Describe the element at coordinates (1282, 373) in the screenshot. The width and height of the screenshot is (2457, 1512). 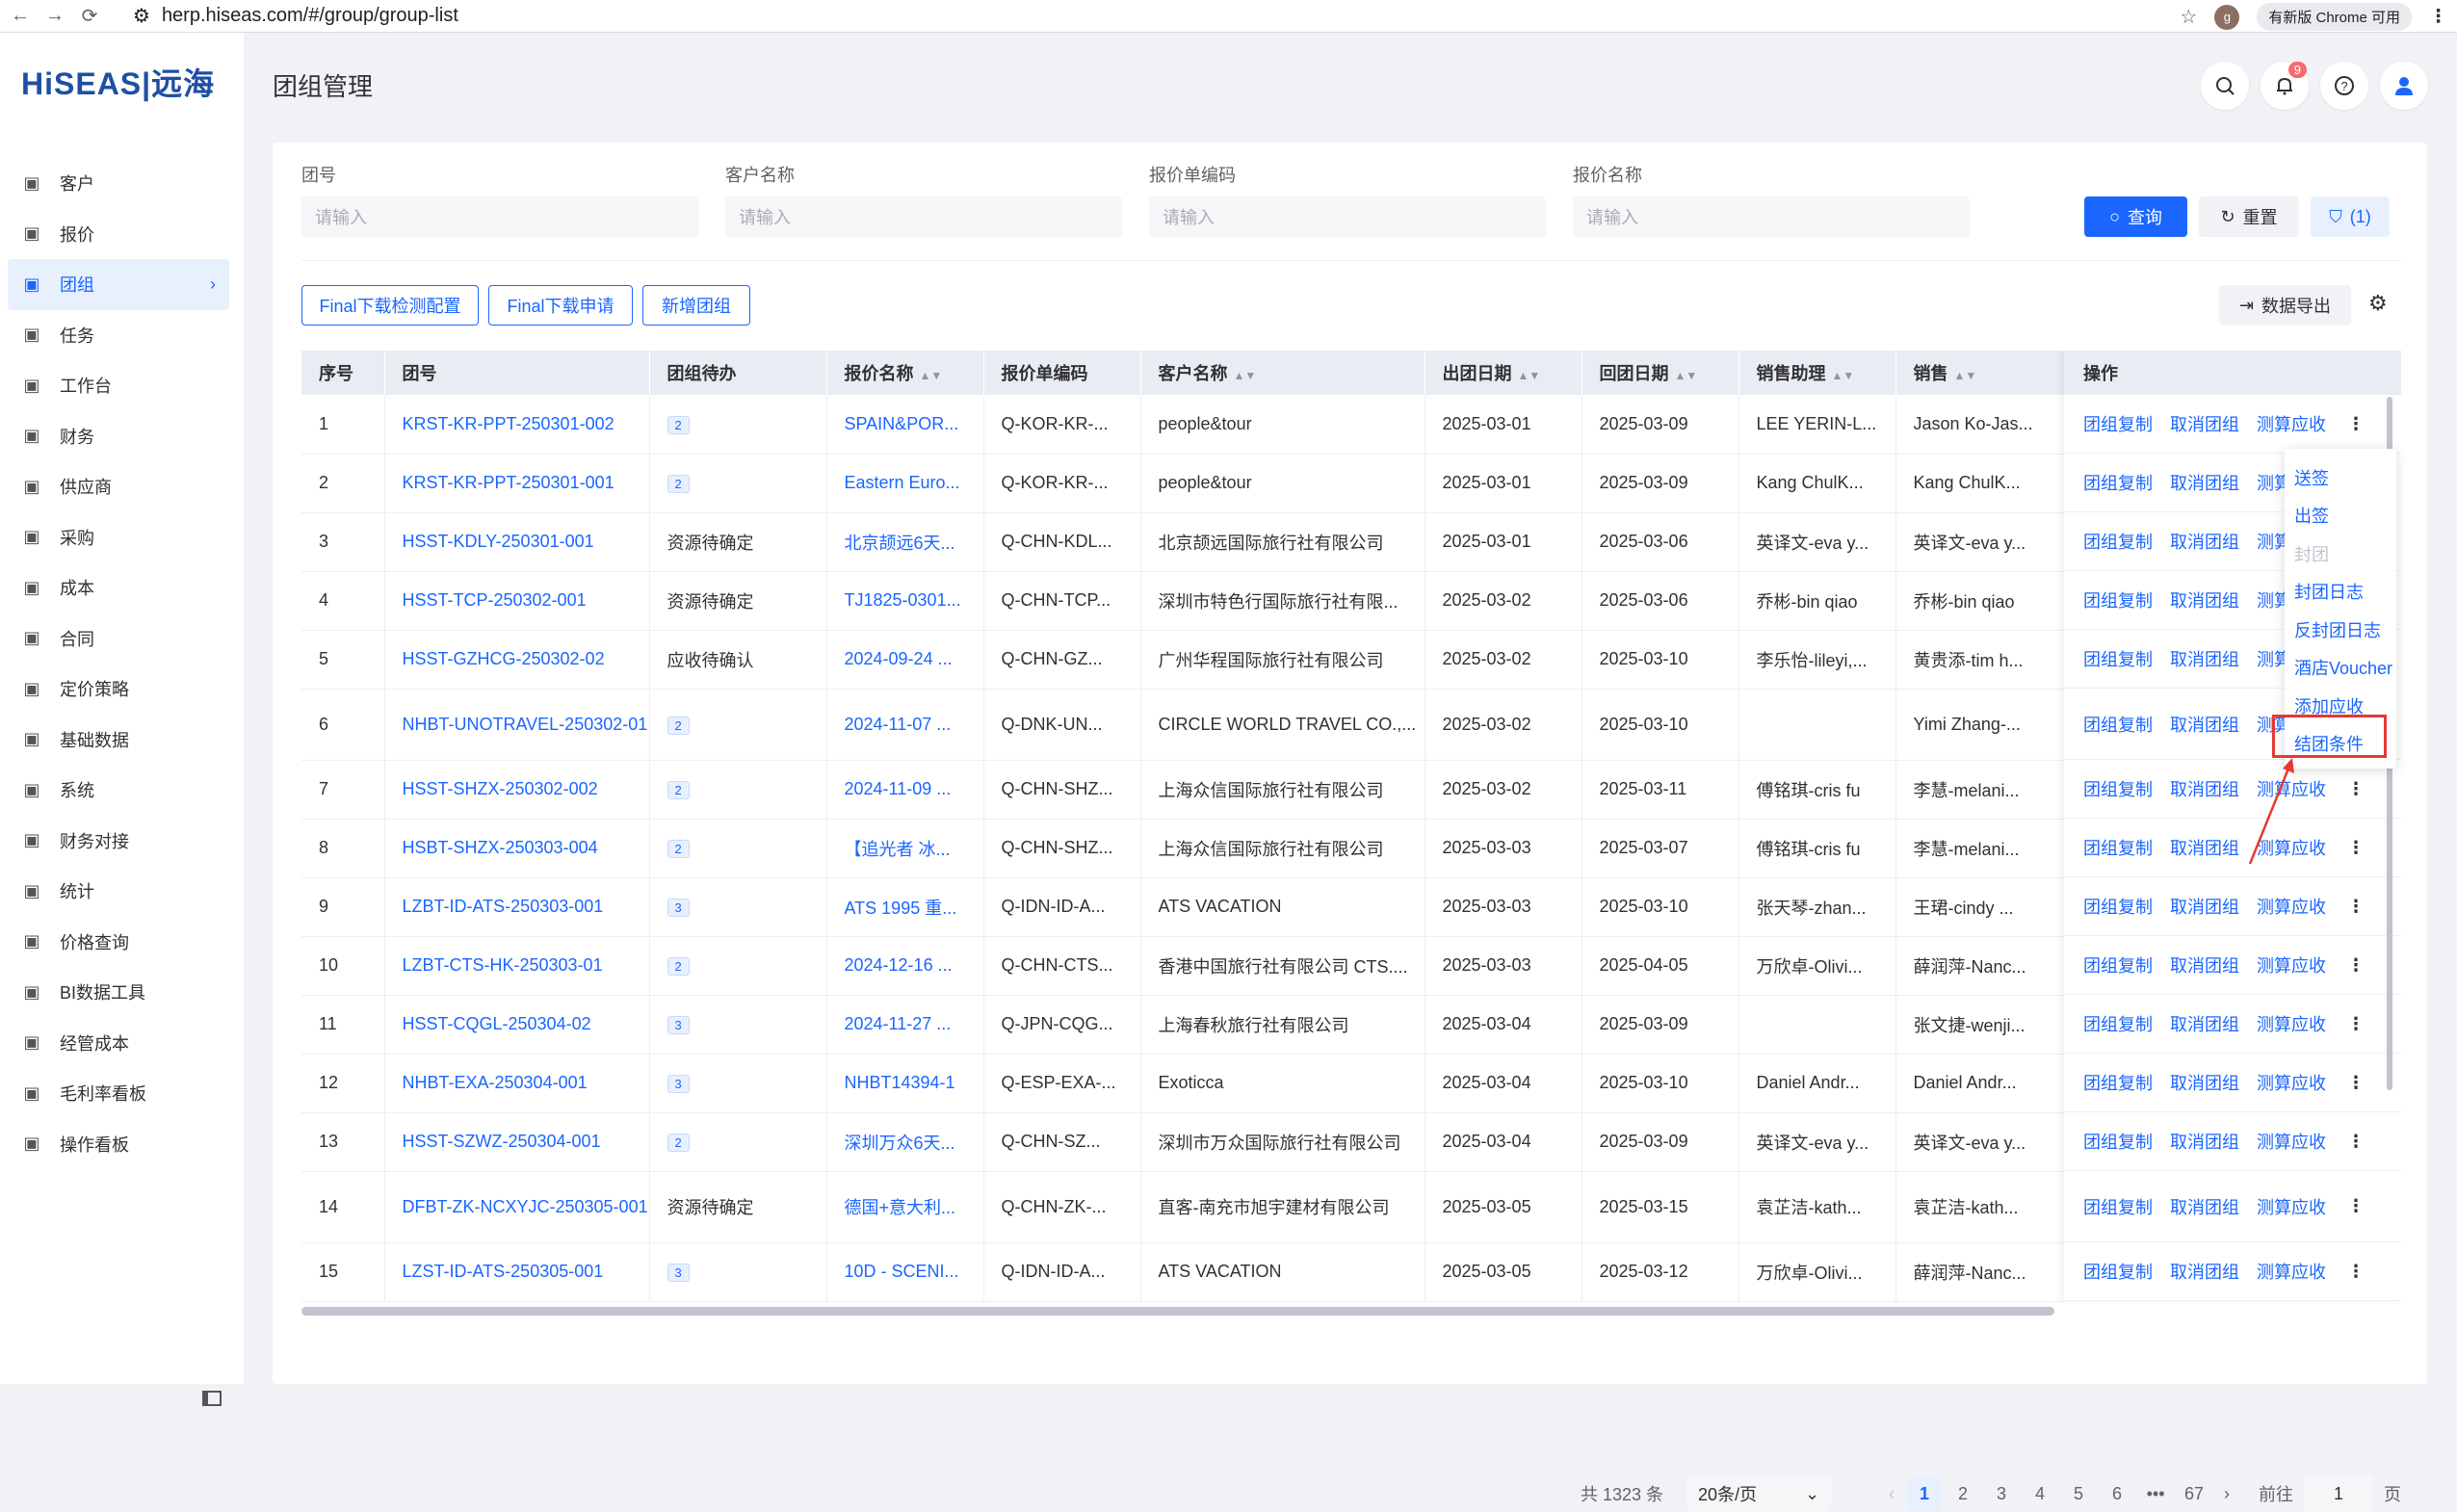
I see `column-header: 客户名称 ▲▼` at that location.